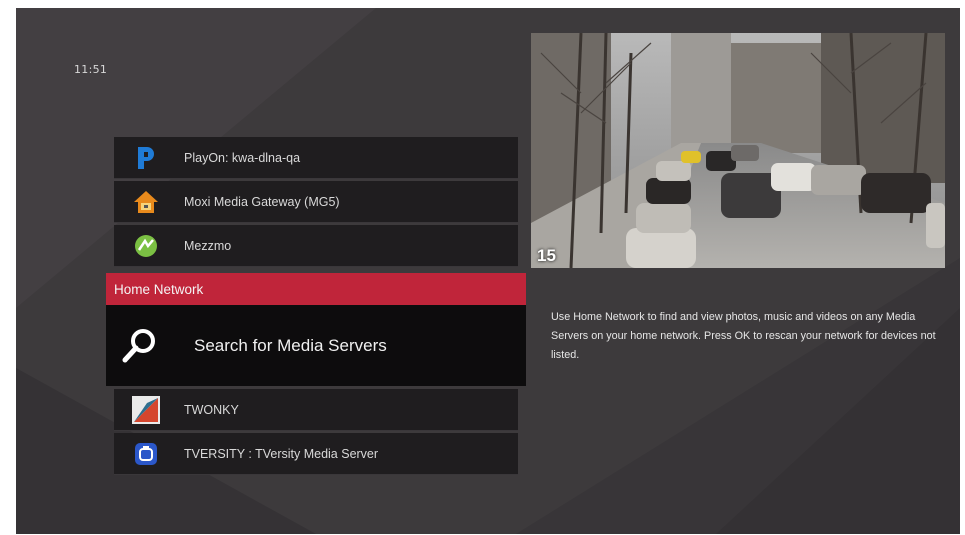 The image size is (965, 535). I want to click on mezzmo-icon, so click(146, 246).